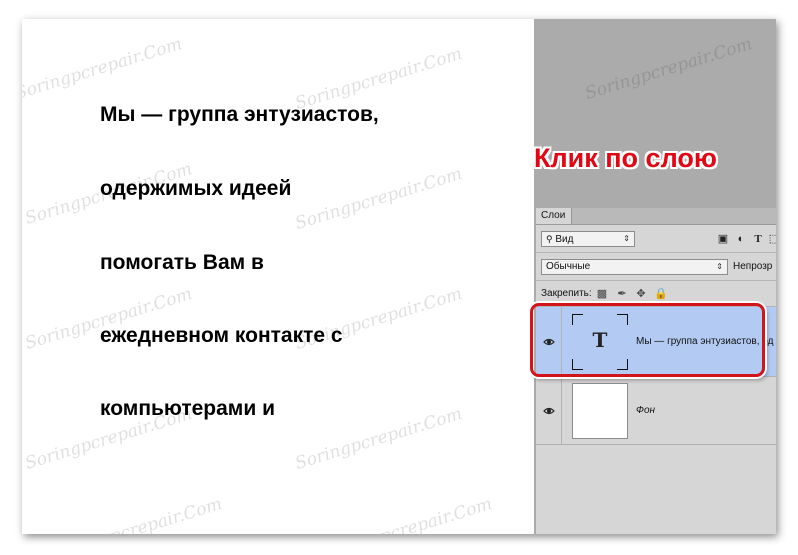  I want to click on document-text-line: компьютерами и, so click(187, 408).